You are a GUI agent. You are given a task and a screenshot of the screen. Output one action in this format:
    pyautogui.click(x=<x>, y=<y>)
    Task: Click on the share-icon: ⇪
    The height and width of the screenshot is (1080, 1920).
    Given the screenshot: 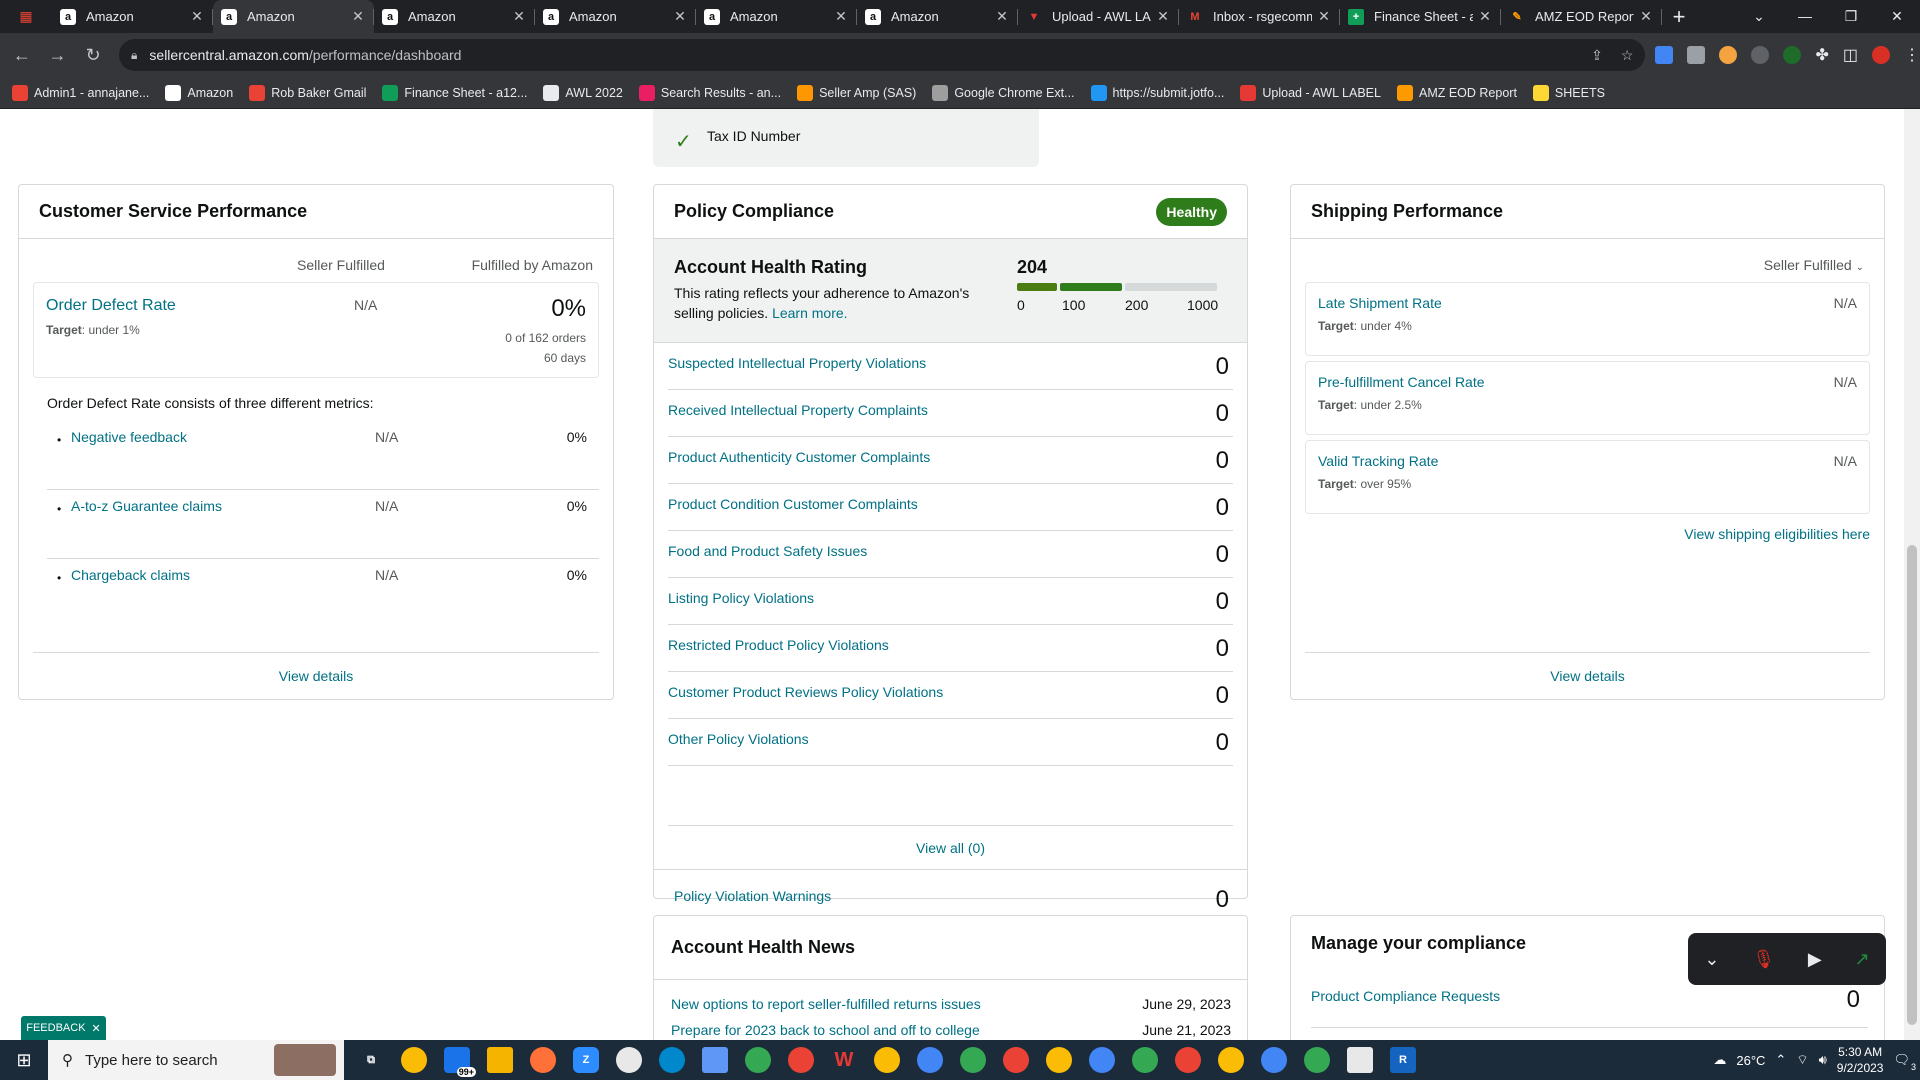 What is the action you would take?
    pyautogui.click(x=1597, y=55)
    